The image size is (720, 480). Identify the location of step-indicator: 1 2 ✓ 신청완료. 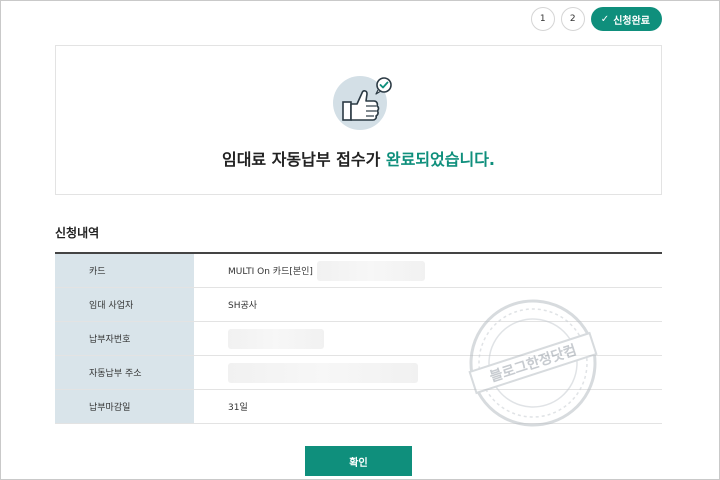
(596, 19).